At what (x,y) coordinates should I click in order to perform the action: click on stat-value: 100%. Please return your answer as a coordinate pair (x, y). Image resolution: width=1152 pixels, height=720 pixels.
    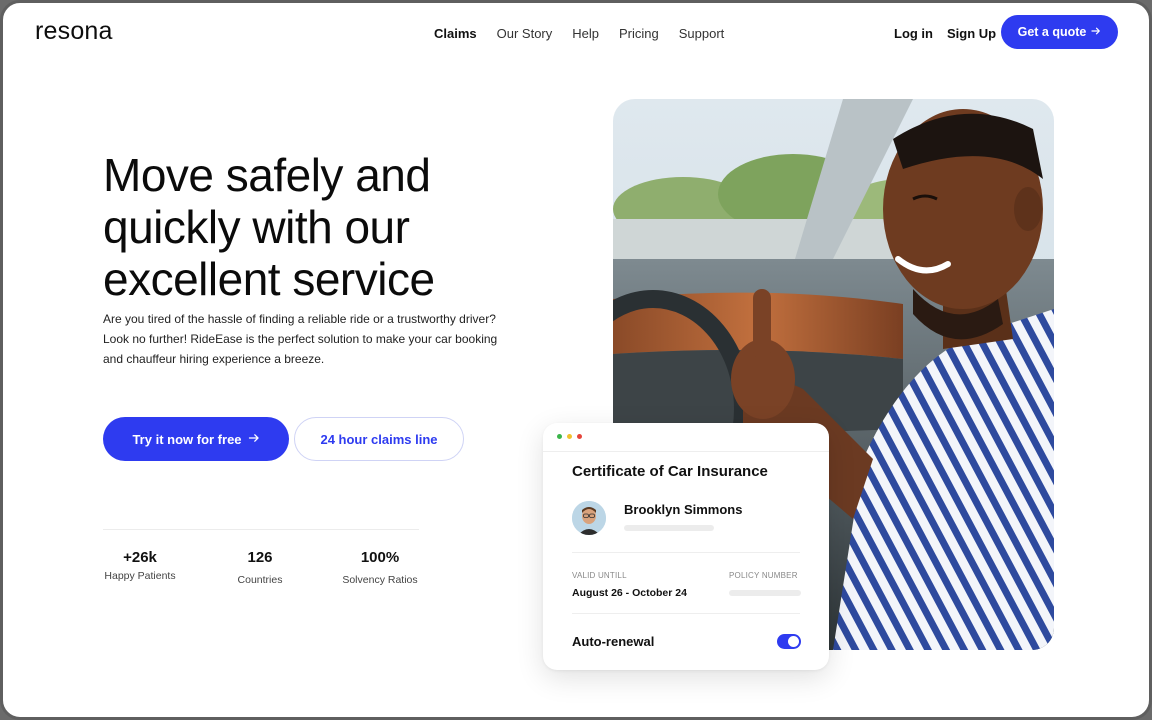
    Looking at the image, I should click on (380, 557).